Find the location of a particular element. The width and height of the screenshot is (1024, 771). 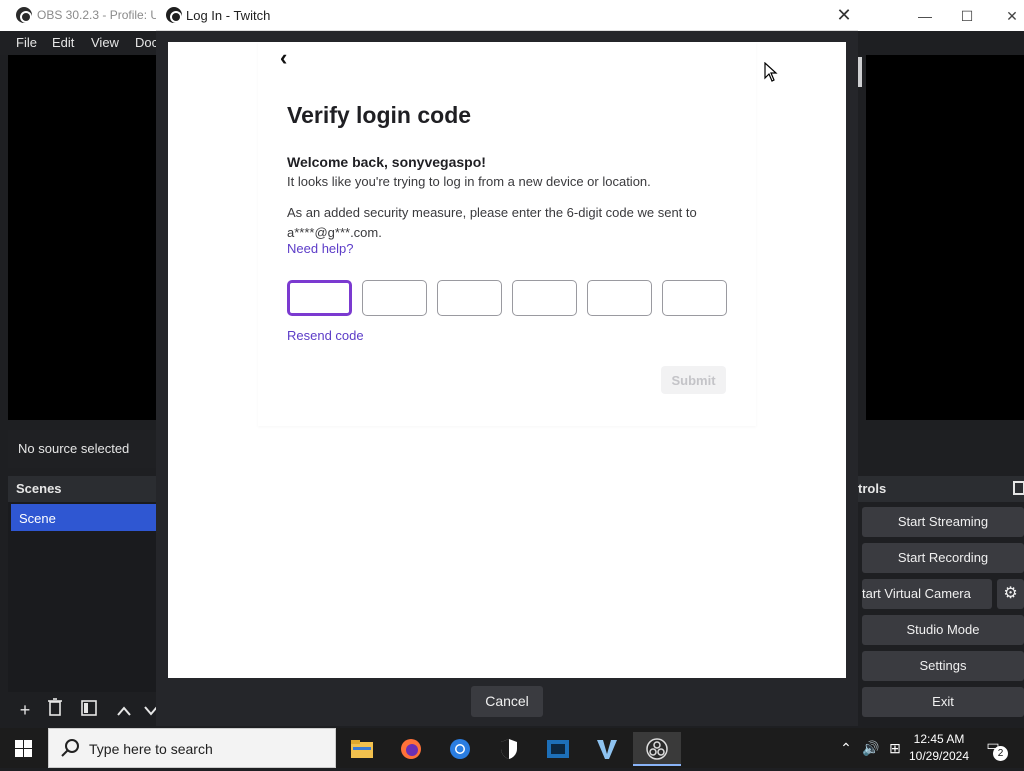

start-recording-button: Start Recording is located at coordinates (943, 558).